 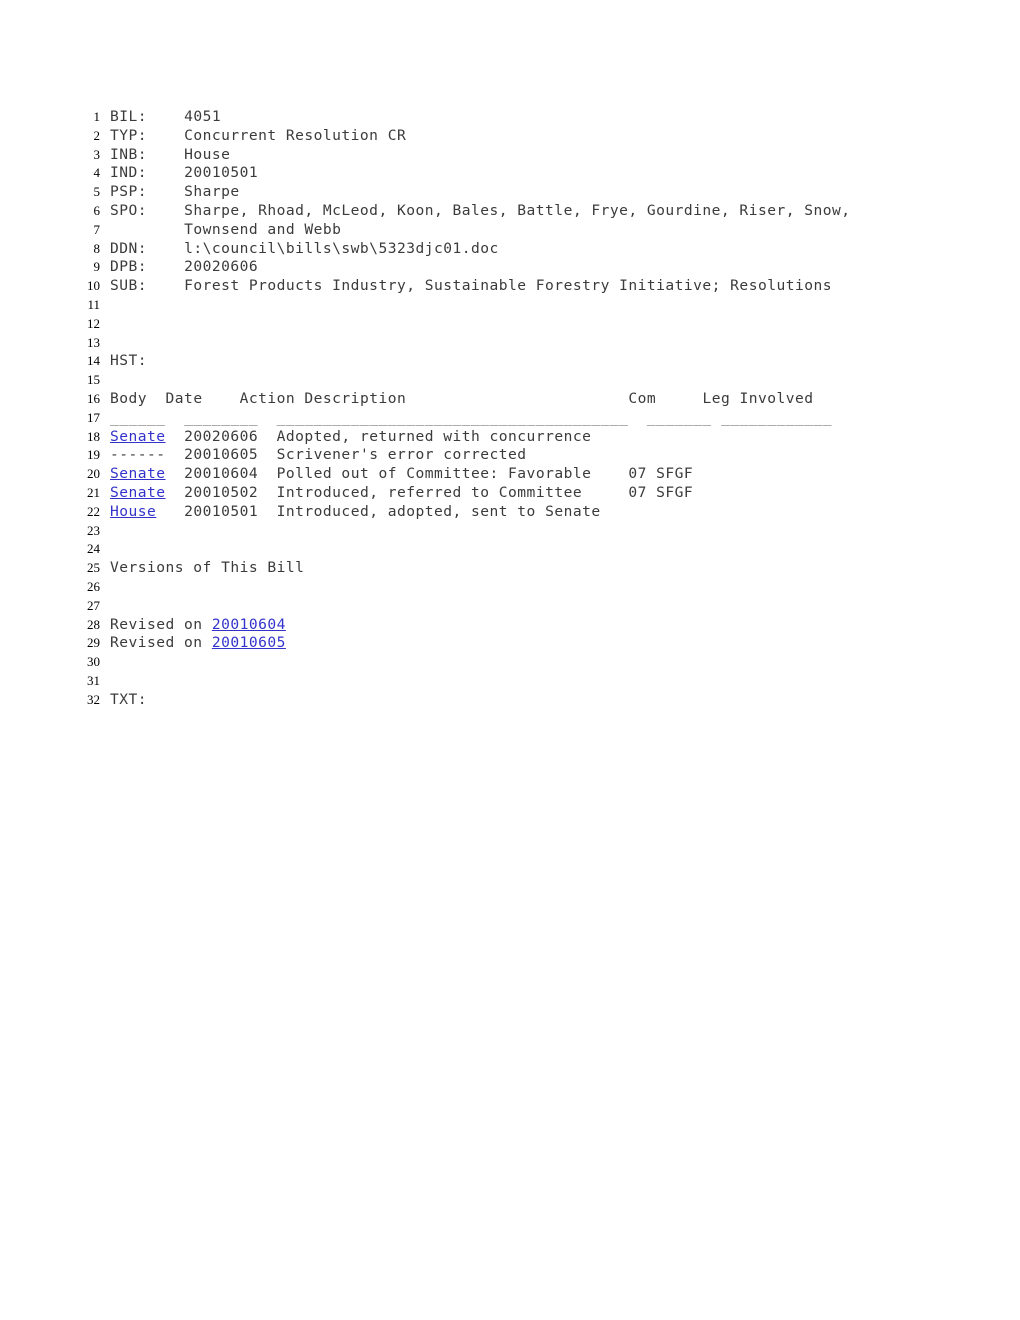 What do you see at coordinates (528, 531) in the screenshot?
I see `source-line: 23` at bounding box center [528, 531].